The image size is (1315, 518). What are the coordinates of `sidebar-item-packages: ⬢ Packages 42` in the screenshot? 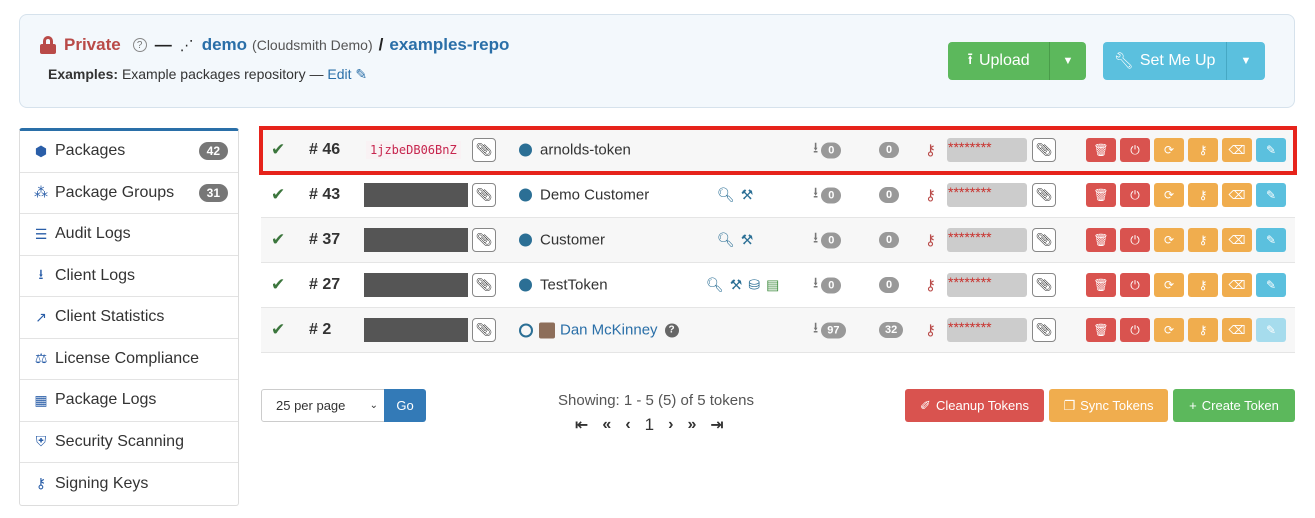 It's located at (129, 152).